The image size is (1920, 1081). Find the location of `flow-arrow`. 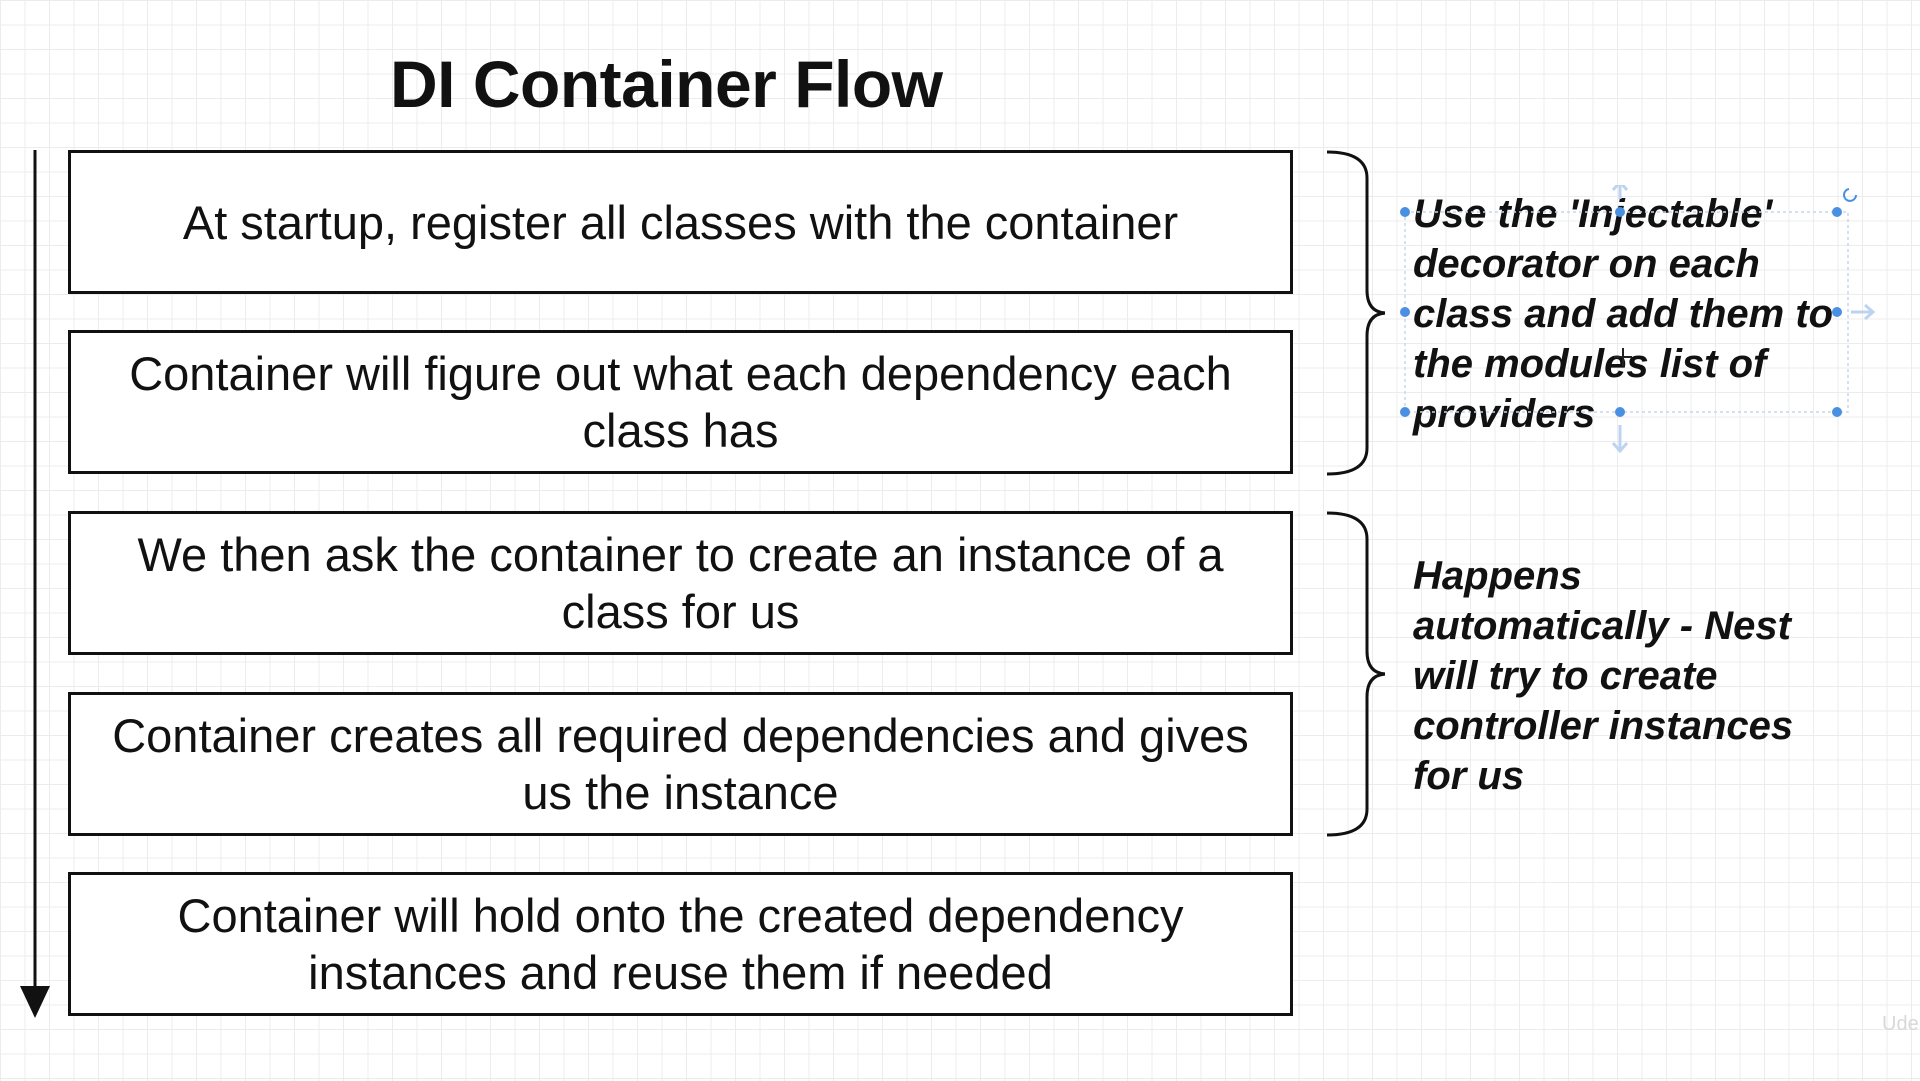

flow-arrow is located at coordinates (35, 584).